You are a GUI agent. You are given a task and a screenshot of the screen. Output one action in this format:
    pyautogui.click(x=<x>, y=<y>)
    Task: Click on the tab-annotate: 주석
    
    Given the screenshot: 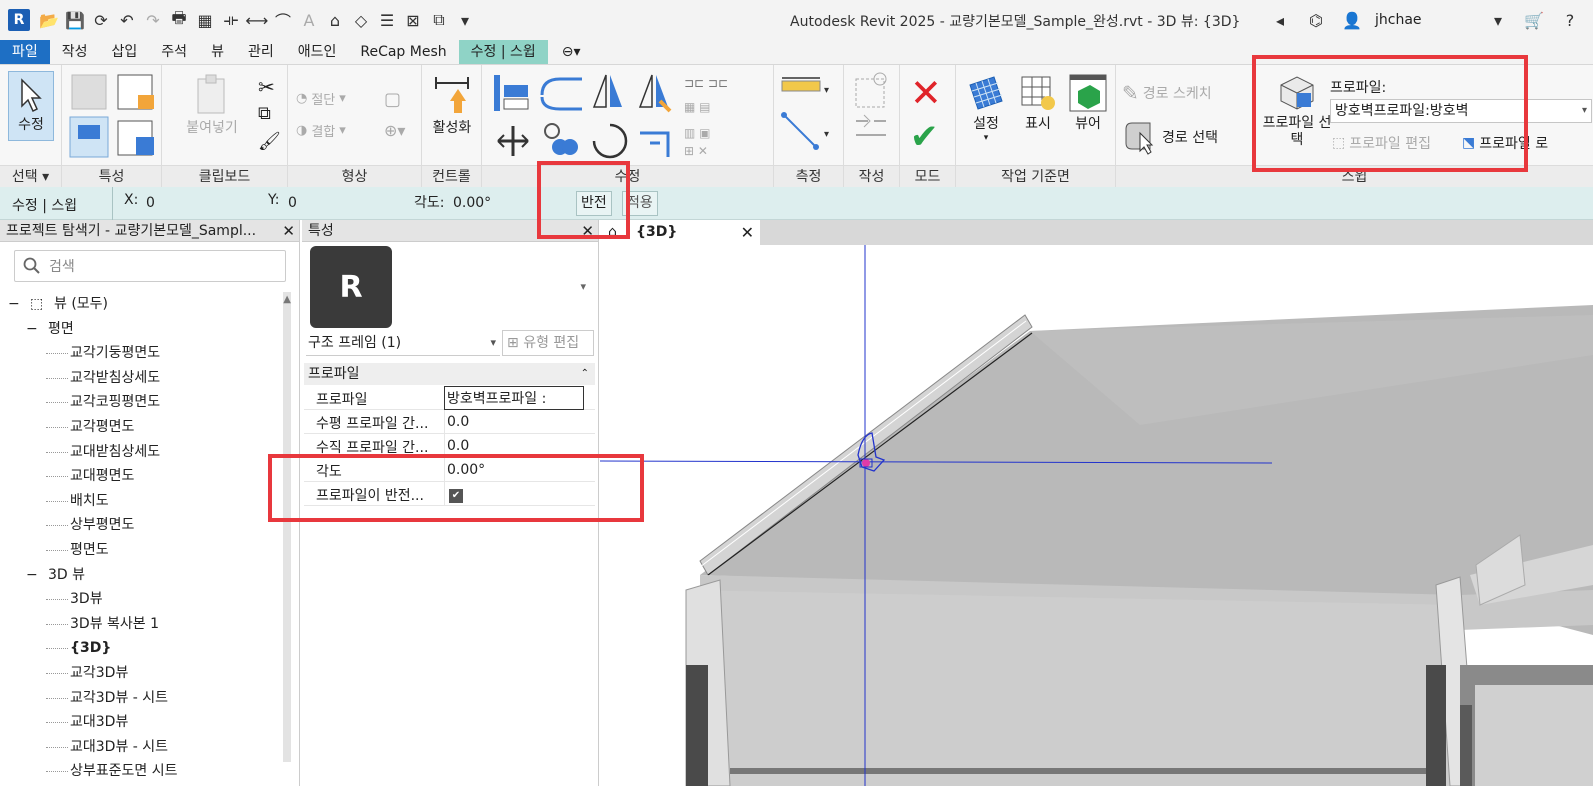 What is the action you would take?
    pyautogui.click(x=174, y=52)
    